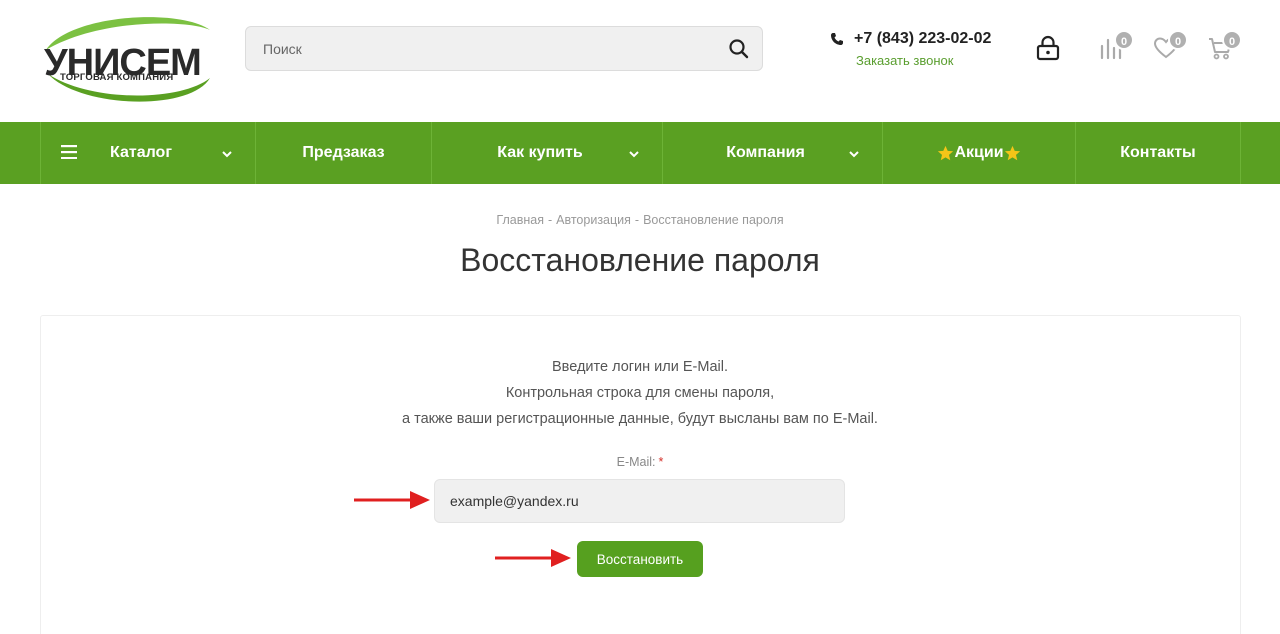 This screenshot has height=634, width=1280. I want to click on cart-count-badge: 0, so click(1232, 40).